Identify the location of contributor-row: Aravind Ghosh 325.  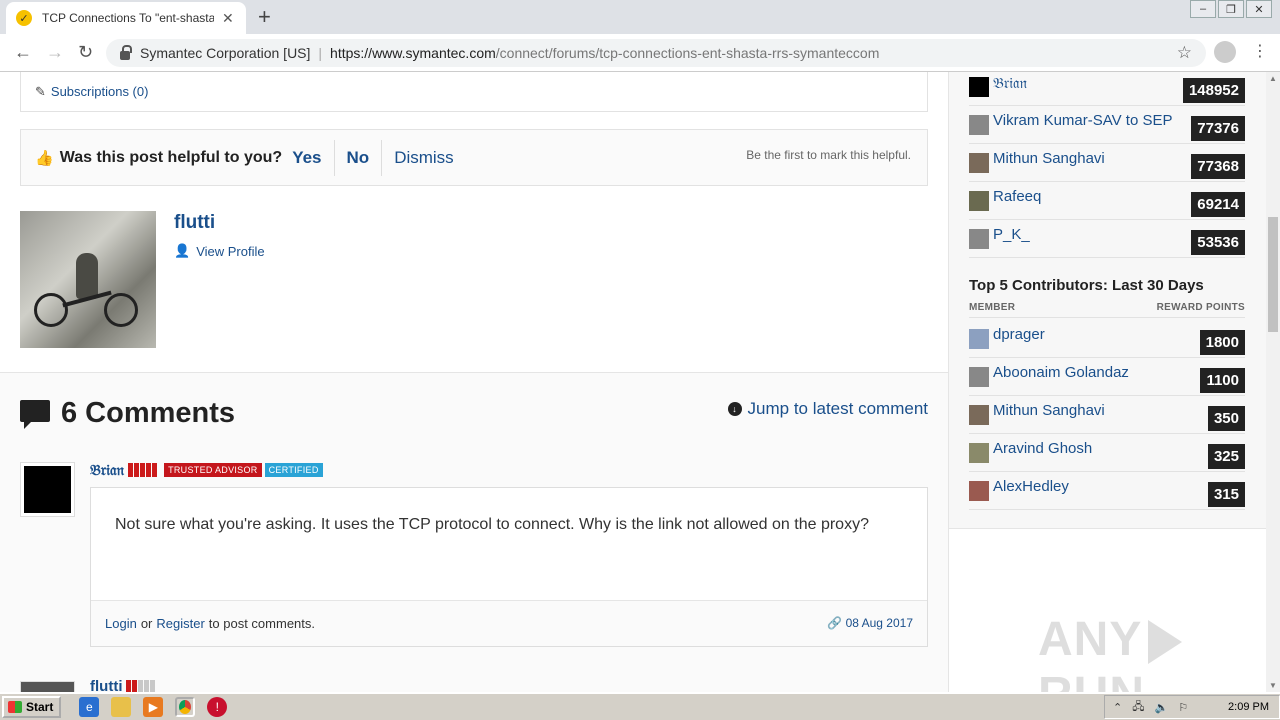
(1107, 453).